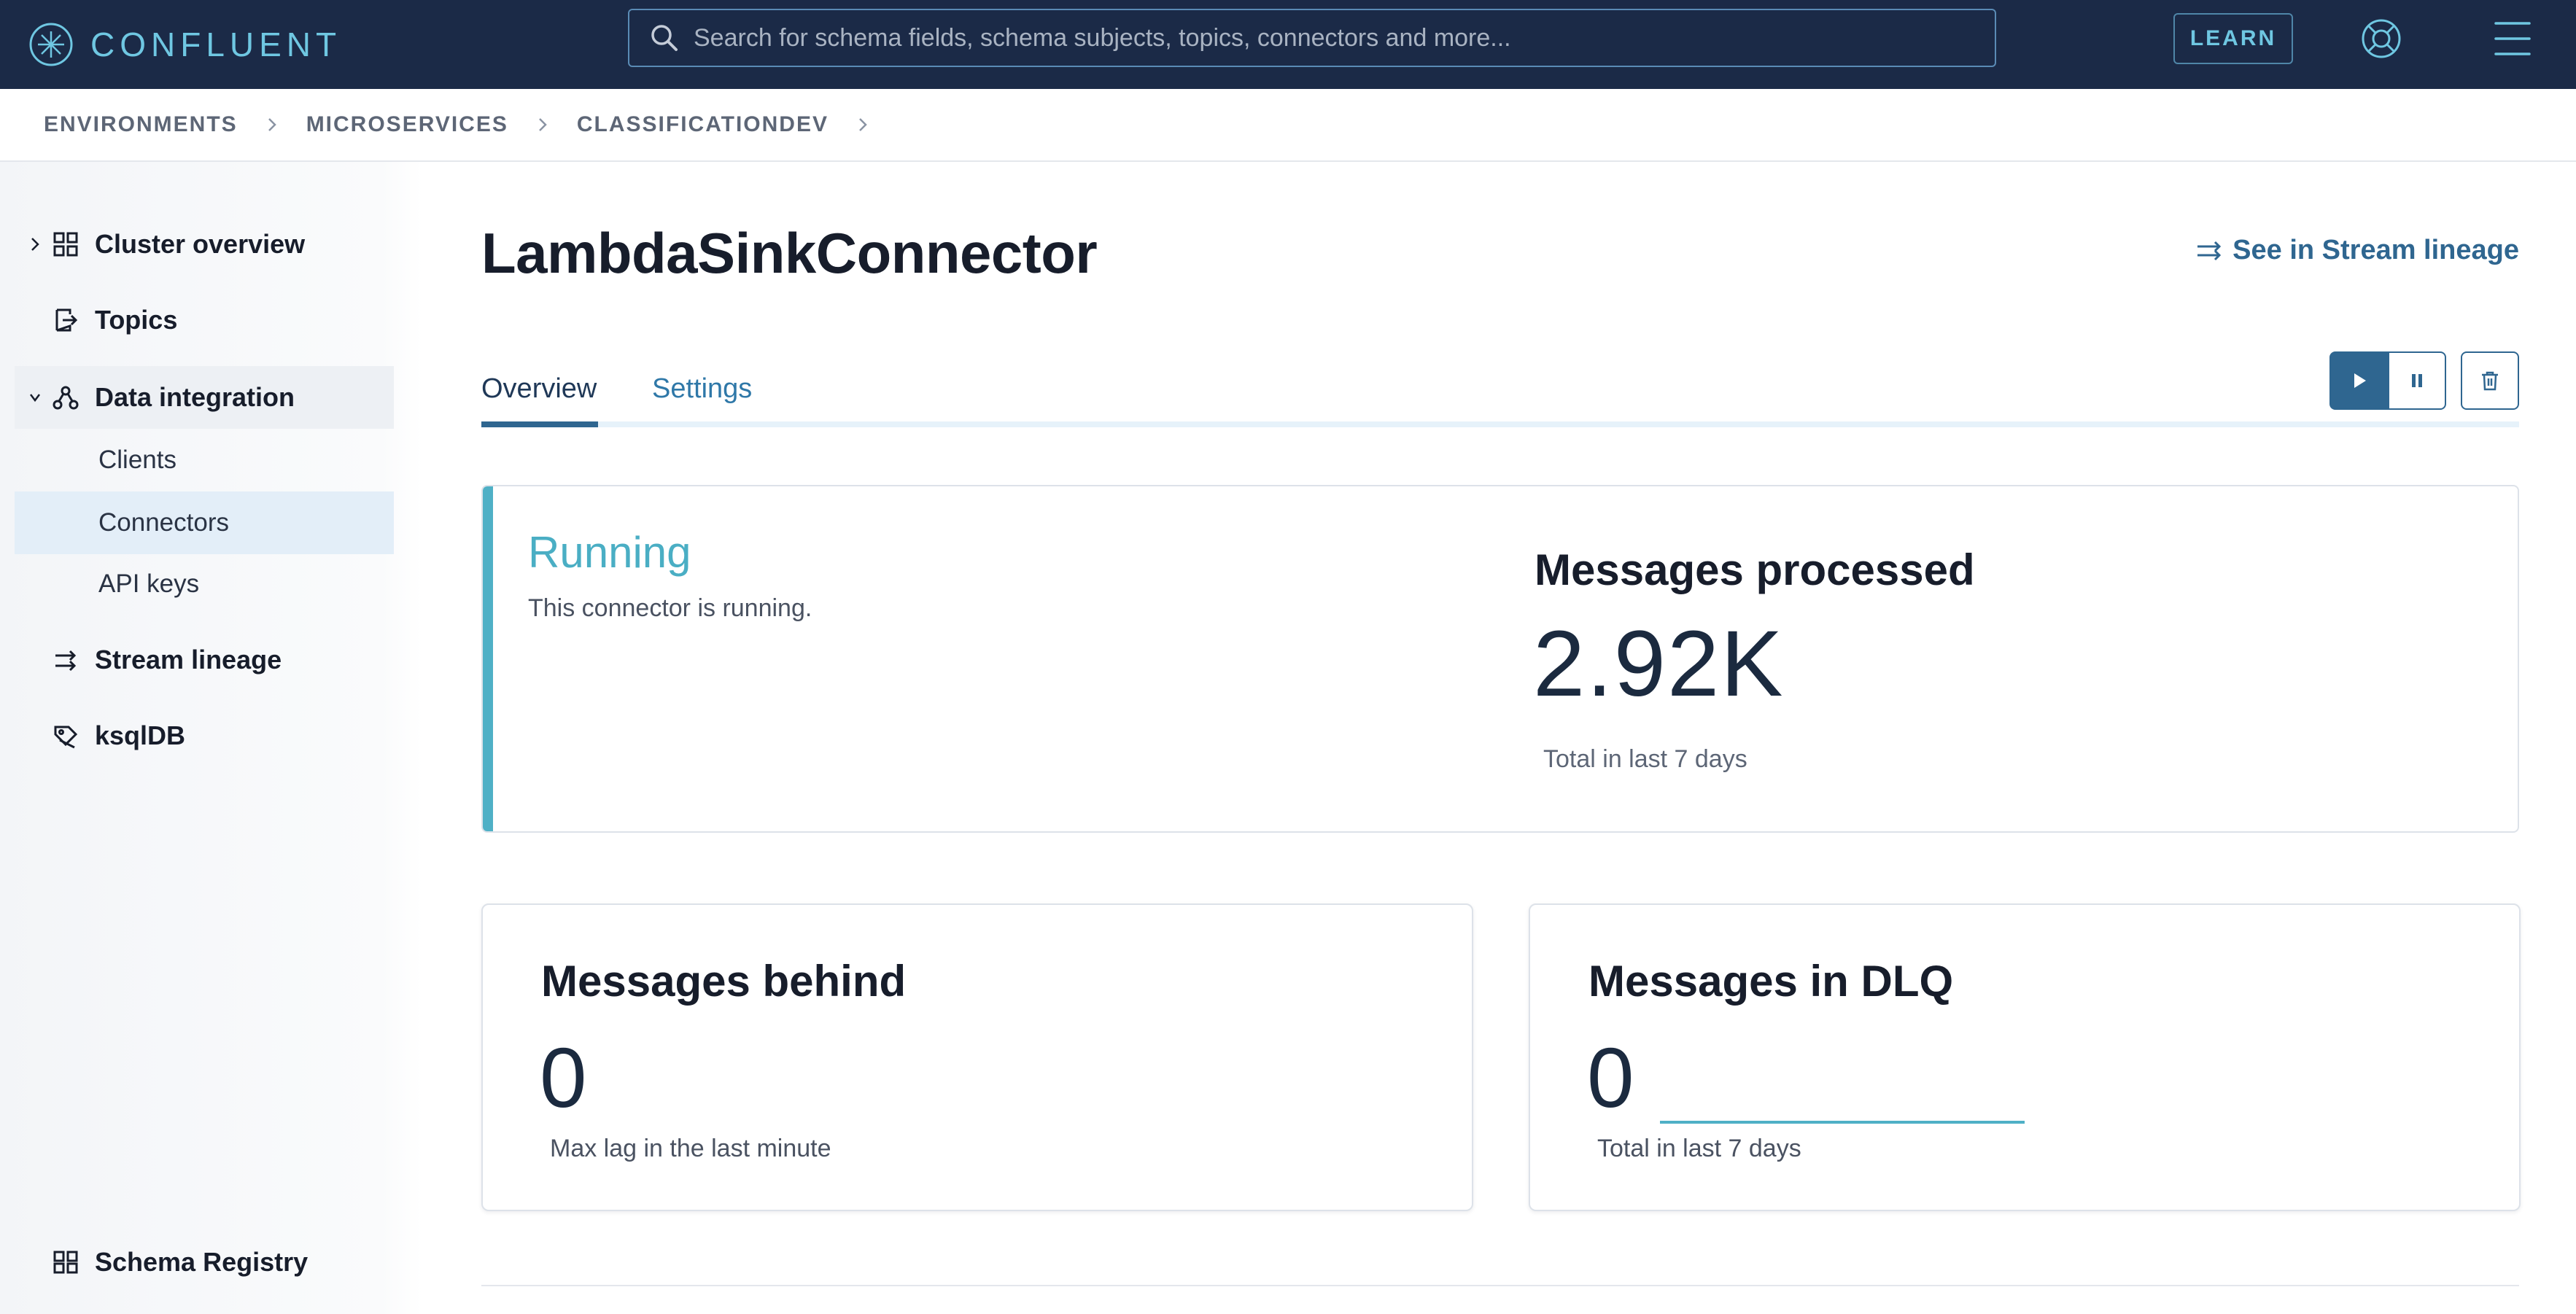 The height and width of the screenshot is (1314, 2576). Describe the element at coordinates (1500, 424) in the screenshot. I see `tab-track` at that location.